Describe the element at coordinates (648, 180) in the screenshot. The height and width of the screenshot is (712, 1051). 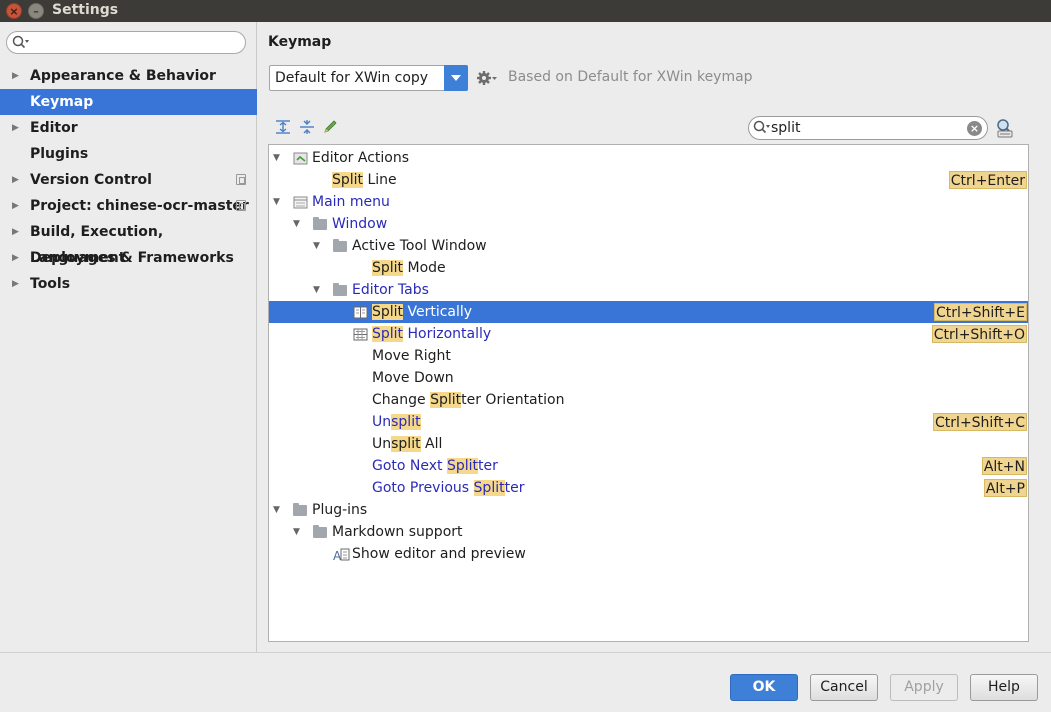
I see `tree-row: Split Line Ctrl+Enter` at that location.